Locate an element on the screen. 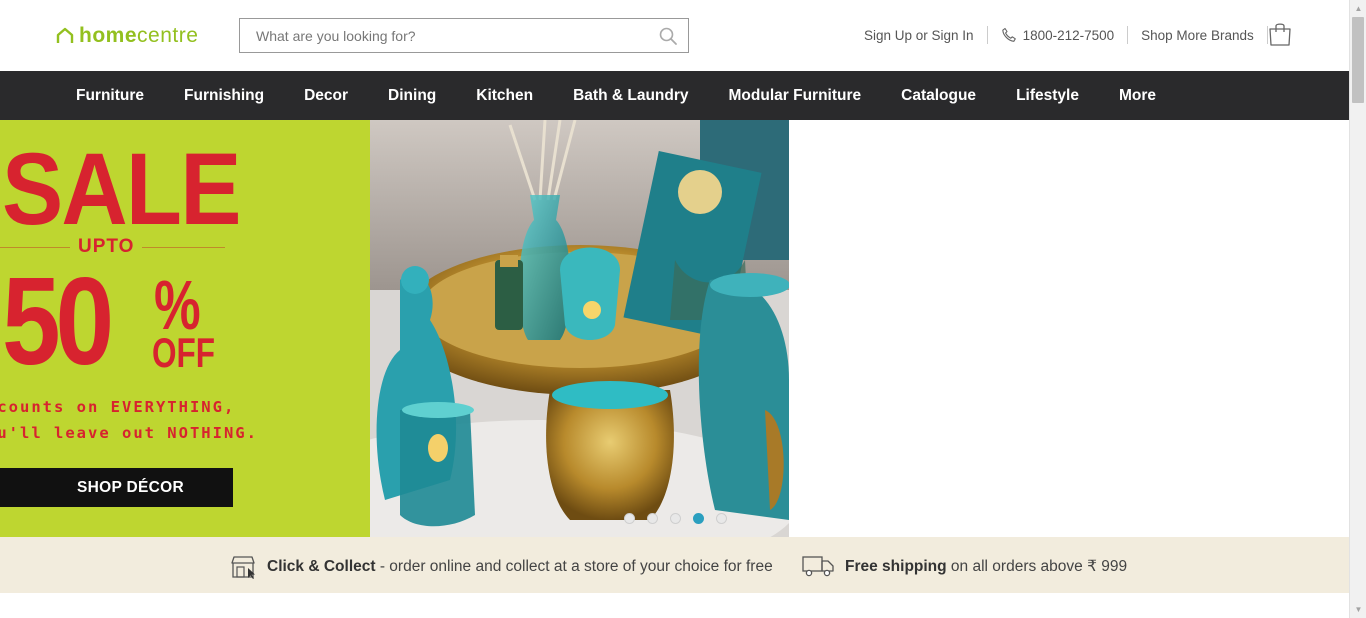 The height and width of the screenshot is (618, 1366). nav-item-decor: Decor is located at coordinates (326, 96).